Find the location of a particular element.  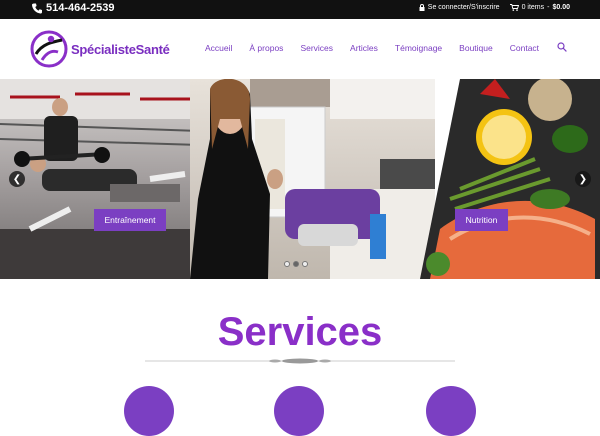

ornament-divider is located at coordinates (300, 361).